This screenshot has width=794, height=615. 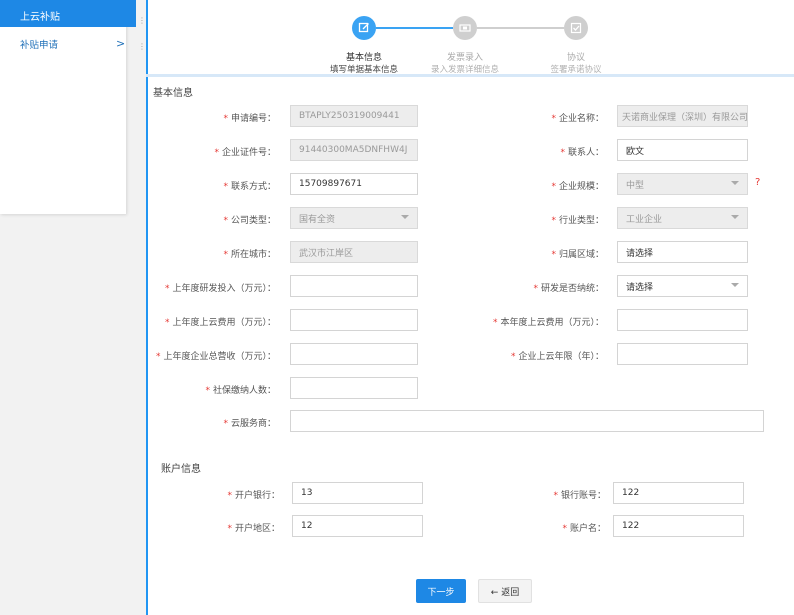 What do you see at coordinates (682, 150) in the screenshot?
I see `contact-field: 欧文` at bounding box center [682, 150].